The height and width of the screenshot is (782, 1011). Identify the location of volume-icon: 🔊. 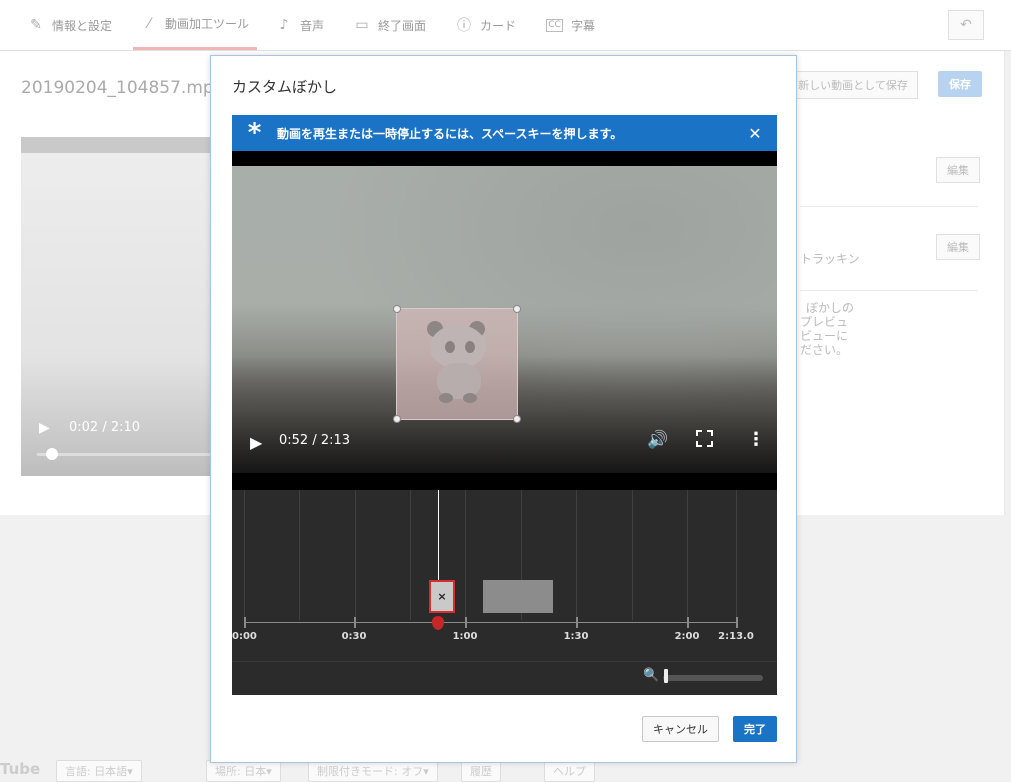
(657, 440).